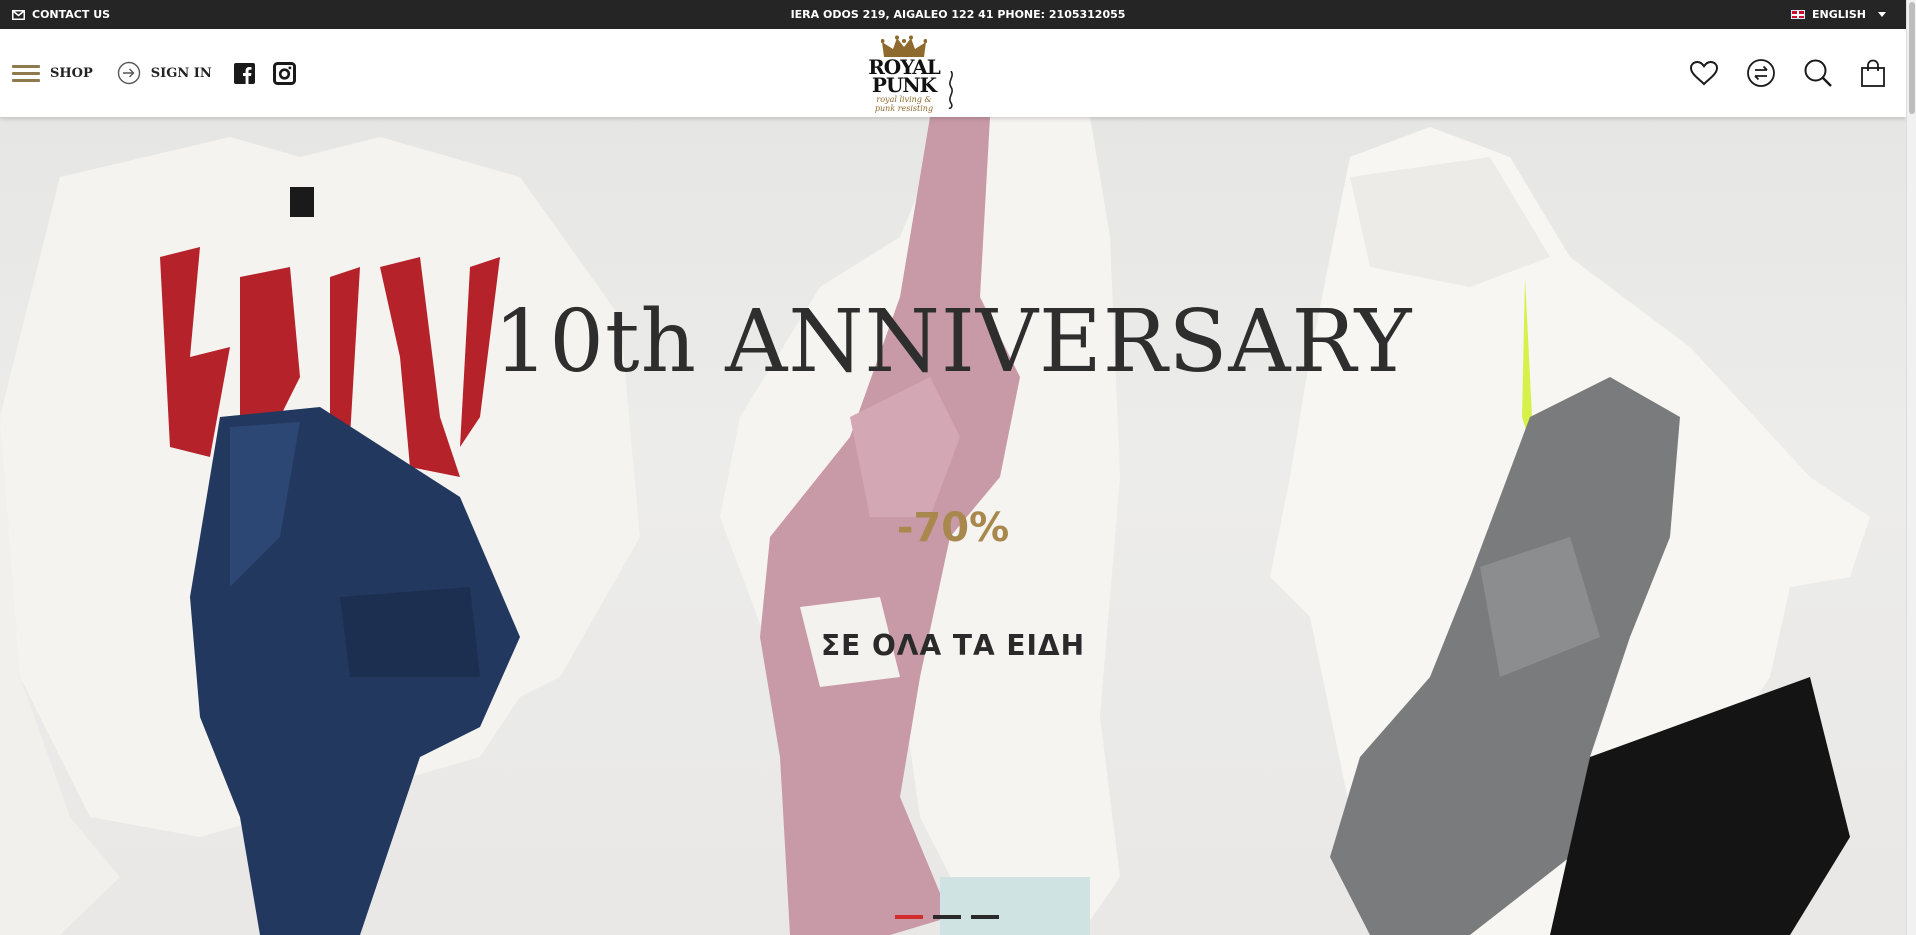 This screenshot has height=935, width=1916. I want to click on hero-discount: -70%, so click(953, 528).